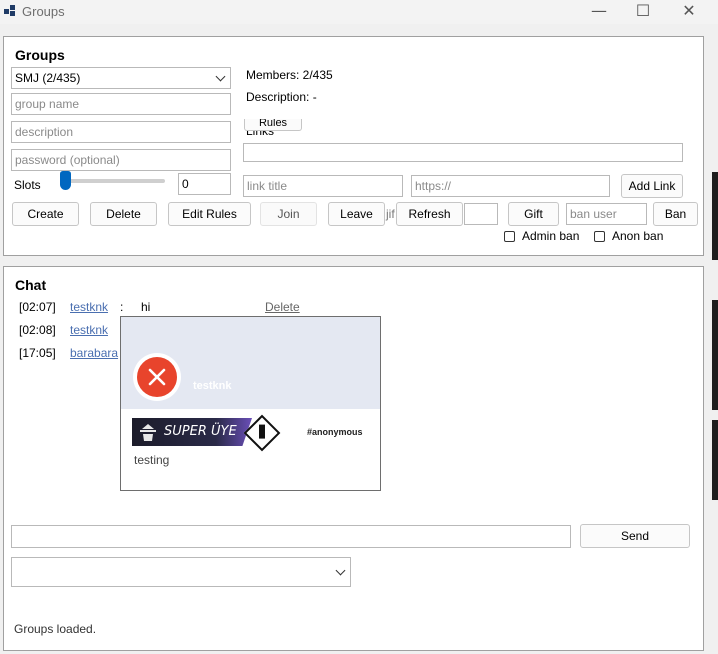 This screenshot has width=718, height=654. What do you see at coordinates (121, 78) in the screenshot?
I see `group-select: SMJ (2/435)` at bounding box center [121, 78].